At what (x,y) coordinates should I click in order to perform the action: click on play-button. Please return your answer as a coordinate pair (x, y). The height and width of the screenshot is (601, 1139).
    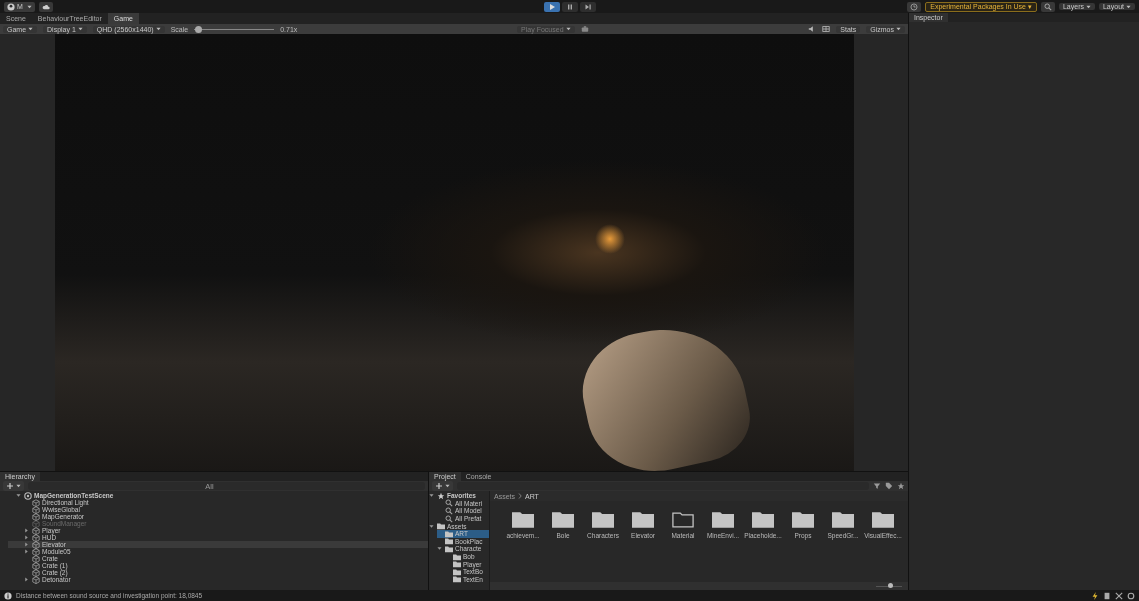
    Looking at the image, I should click on (551, 6).